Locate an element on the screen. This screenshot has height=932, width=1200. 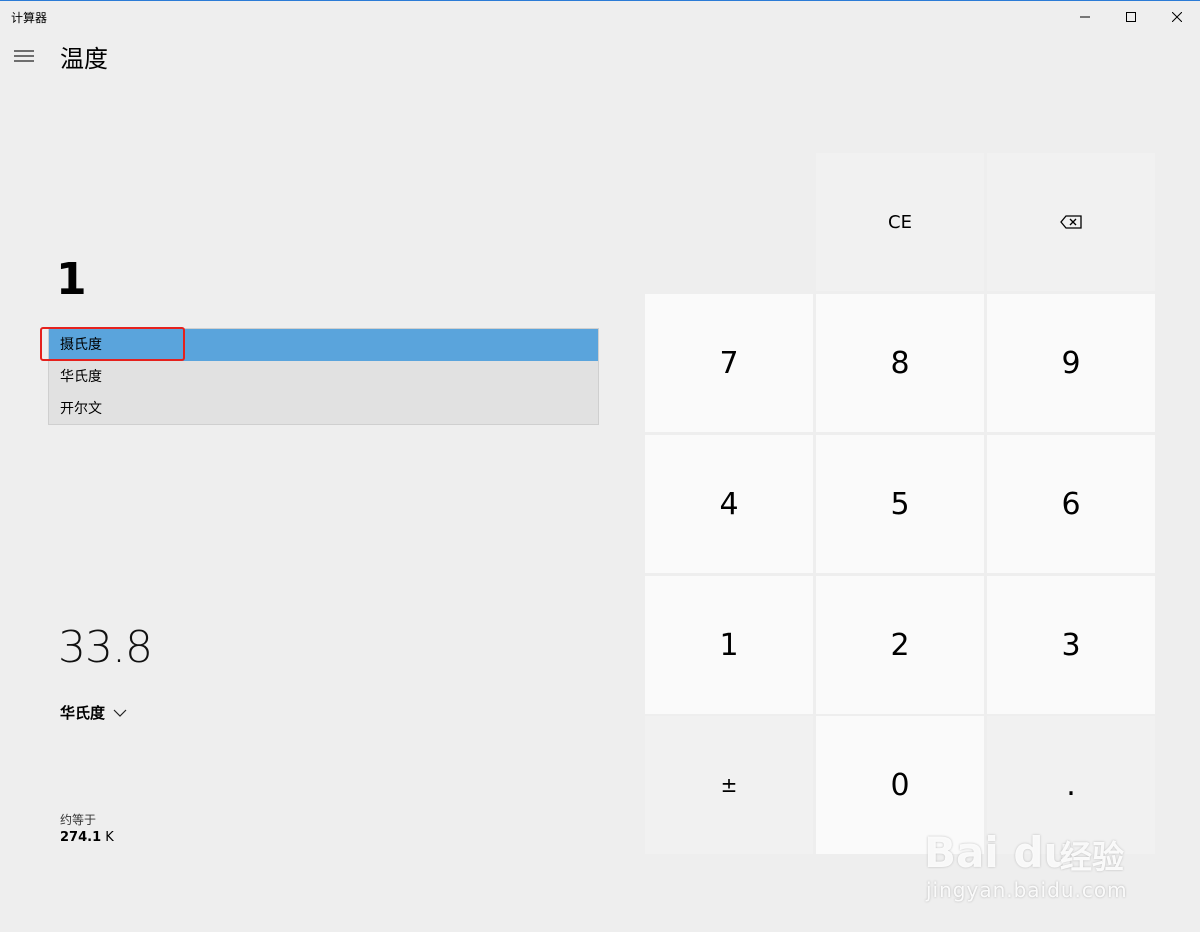
clear-entry-label: CE is located at coordinates (900, 222).